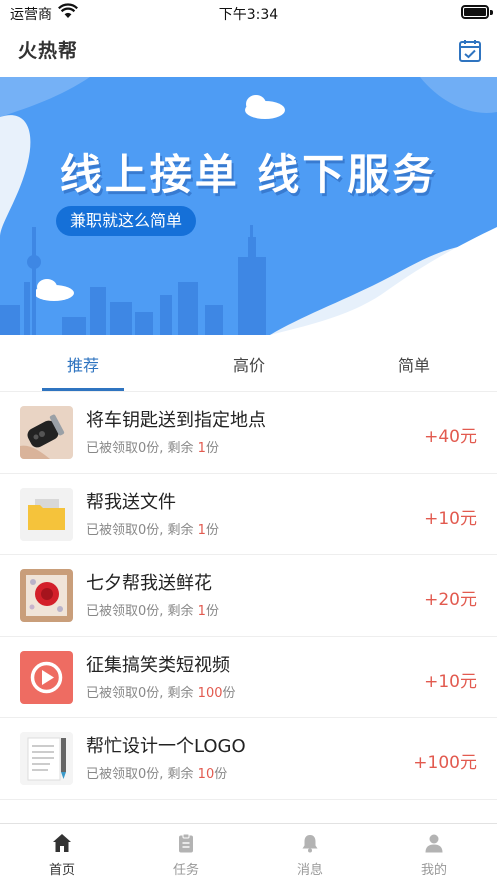  Describe the element at coordinates (248, 174) in the screenshot. I see `banner-headline: 线上接单 线下服务` at that location.